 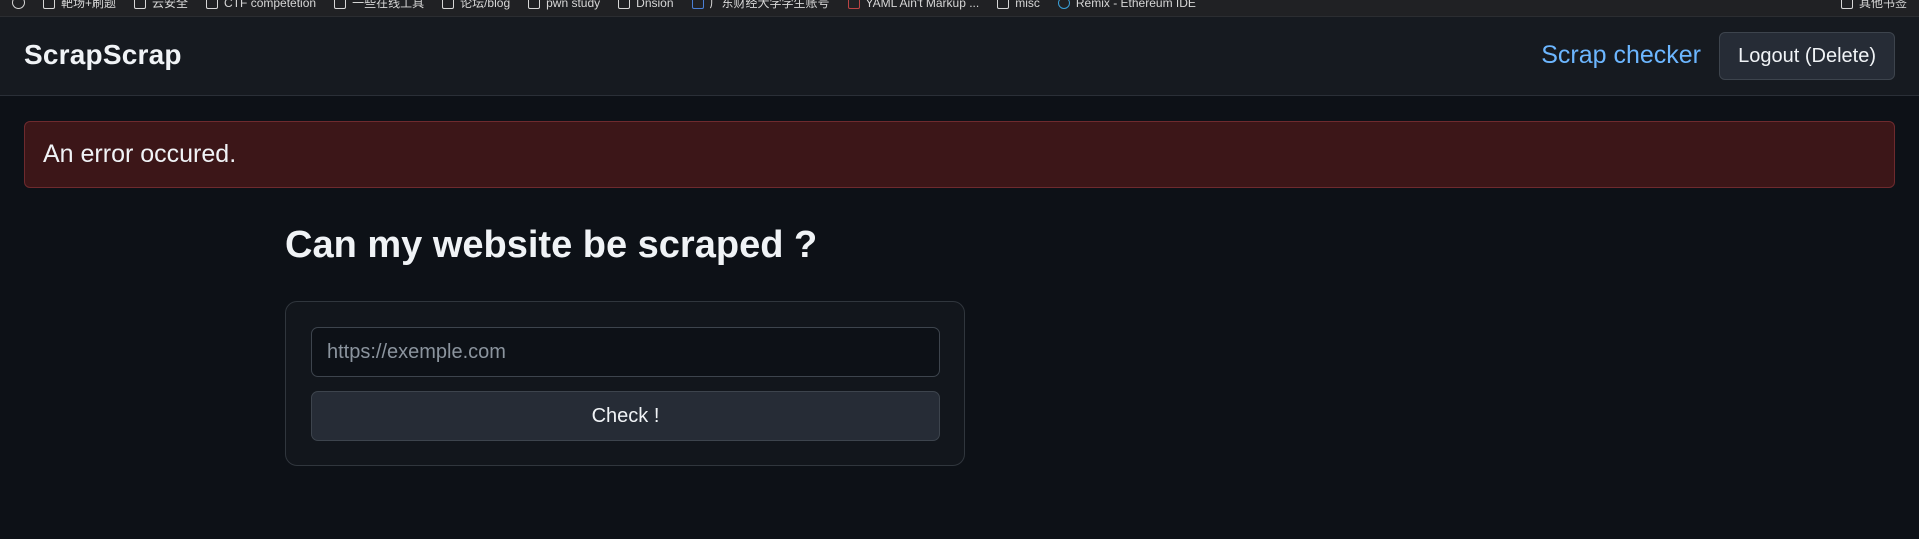 I want to click on history-icon, so click(x=18, y=4).